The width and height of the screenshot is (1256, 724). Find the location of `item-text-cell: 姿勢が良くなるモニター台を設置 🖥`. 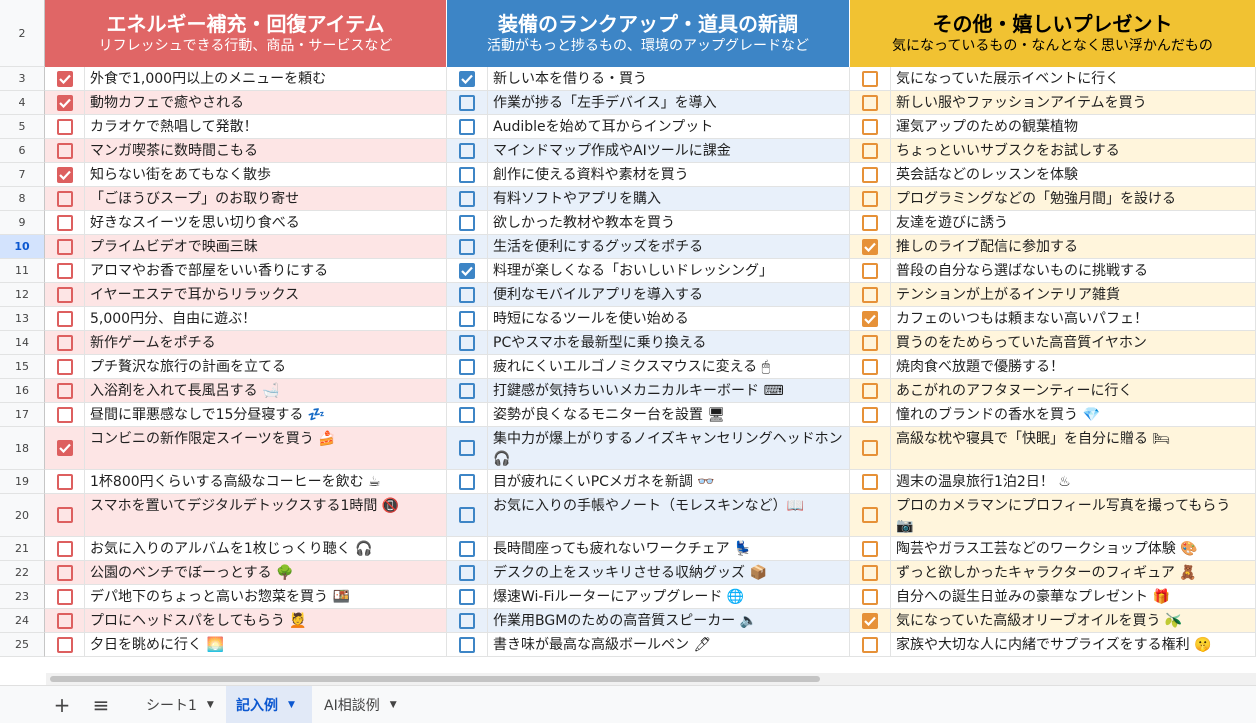

item-text-cell: 姿勢が良くなるモニター台を設置 🖥 is located at coordinates (669, 415).